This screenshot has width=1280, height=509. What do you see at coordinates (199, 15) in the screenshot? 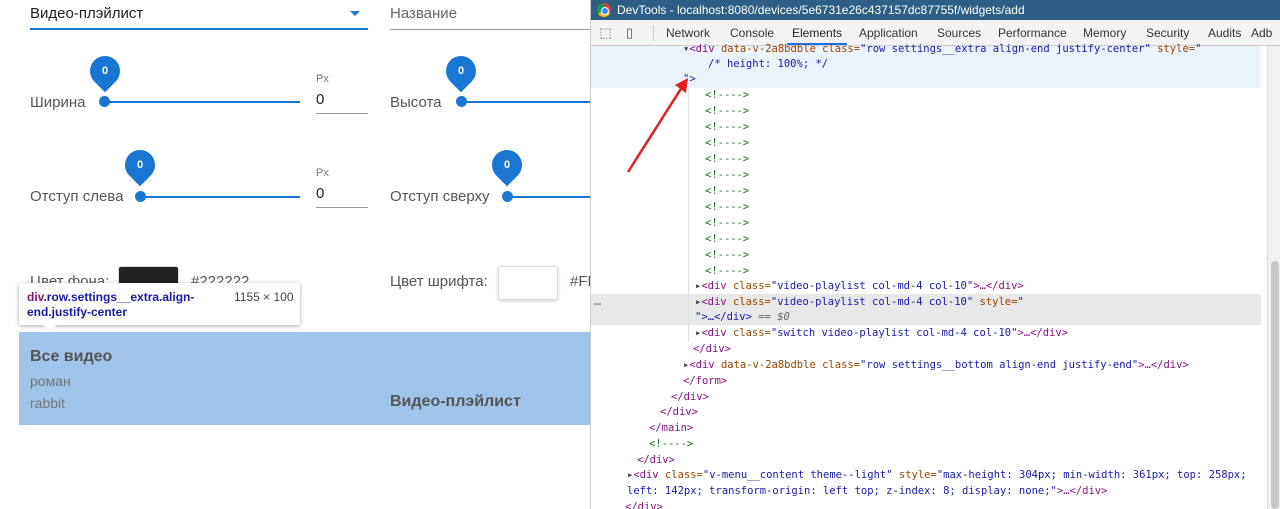
I see `widget-type-select: Видео-плэйлист` at bounding box center [199, 15].